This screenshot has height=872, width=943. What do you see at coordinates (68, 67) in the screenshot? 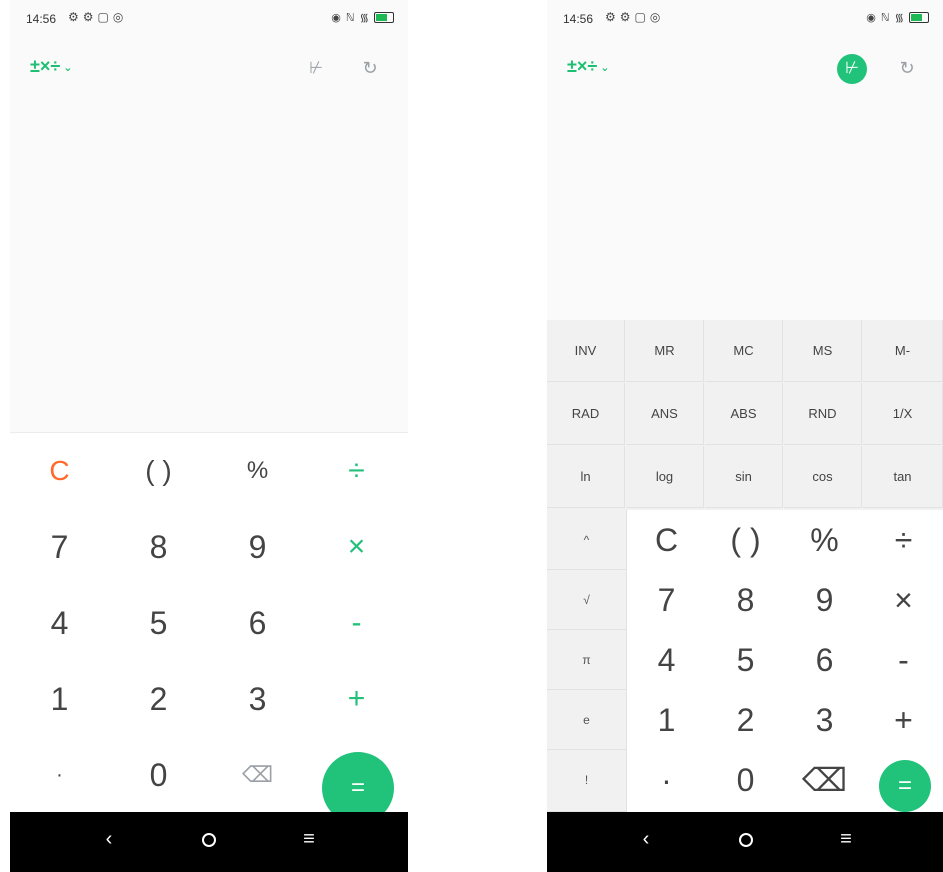
I see `chevron-down-icon: ⌄` at bounding box center [68, 67].